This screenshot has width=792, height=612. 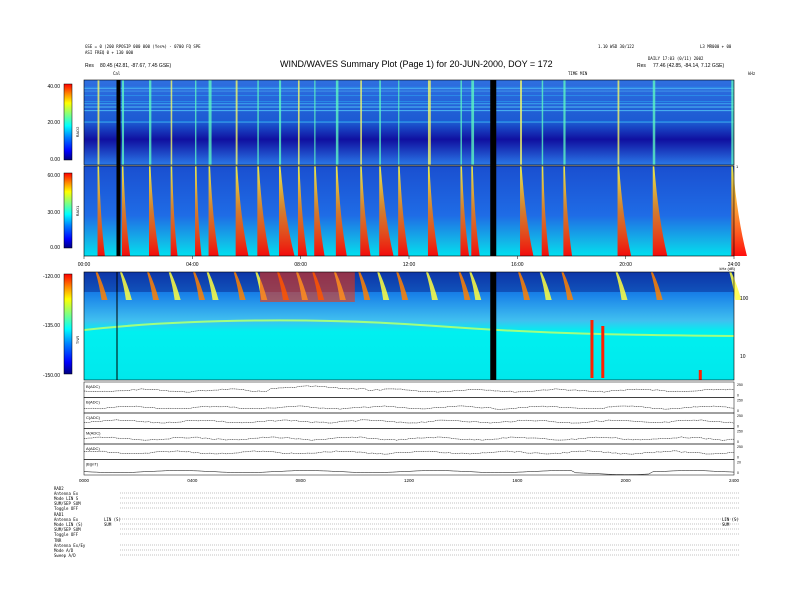 What do you see at coordinates (79, 545) in the screenshot?
I see `footer-tnr-row0-val: Ex/Ey` at bounding box center [79, 545].